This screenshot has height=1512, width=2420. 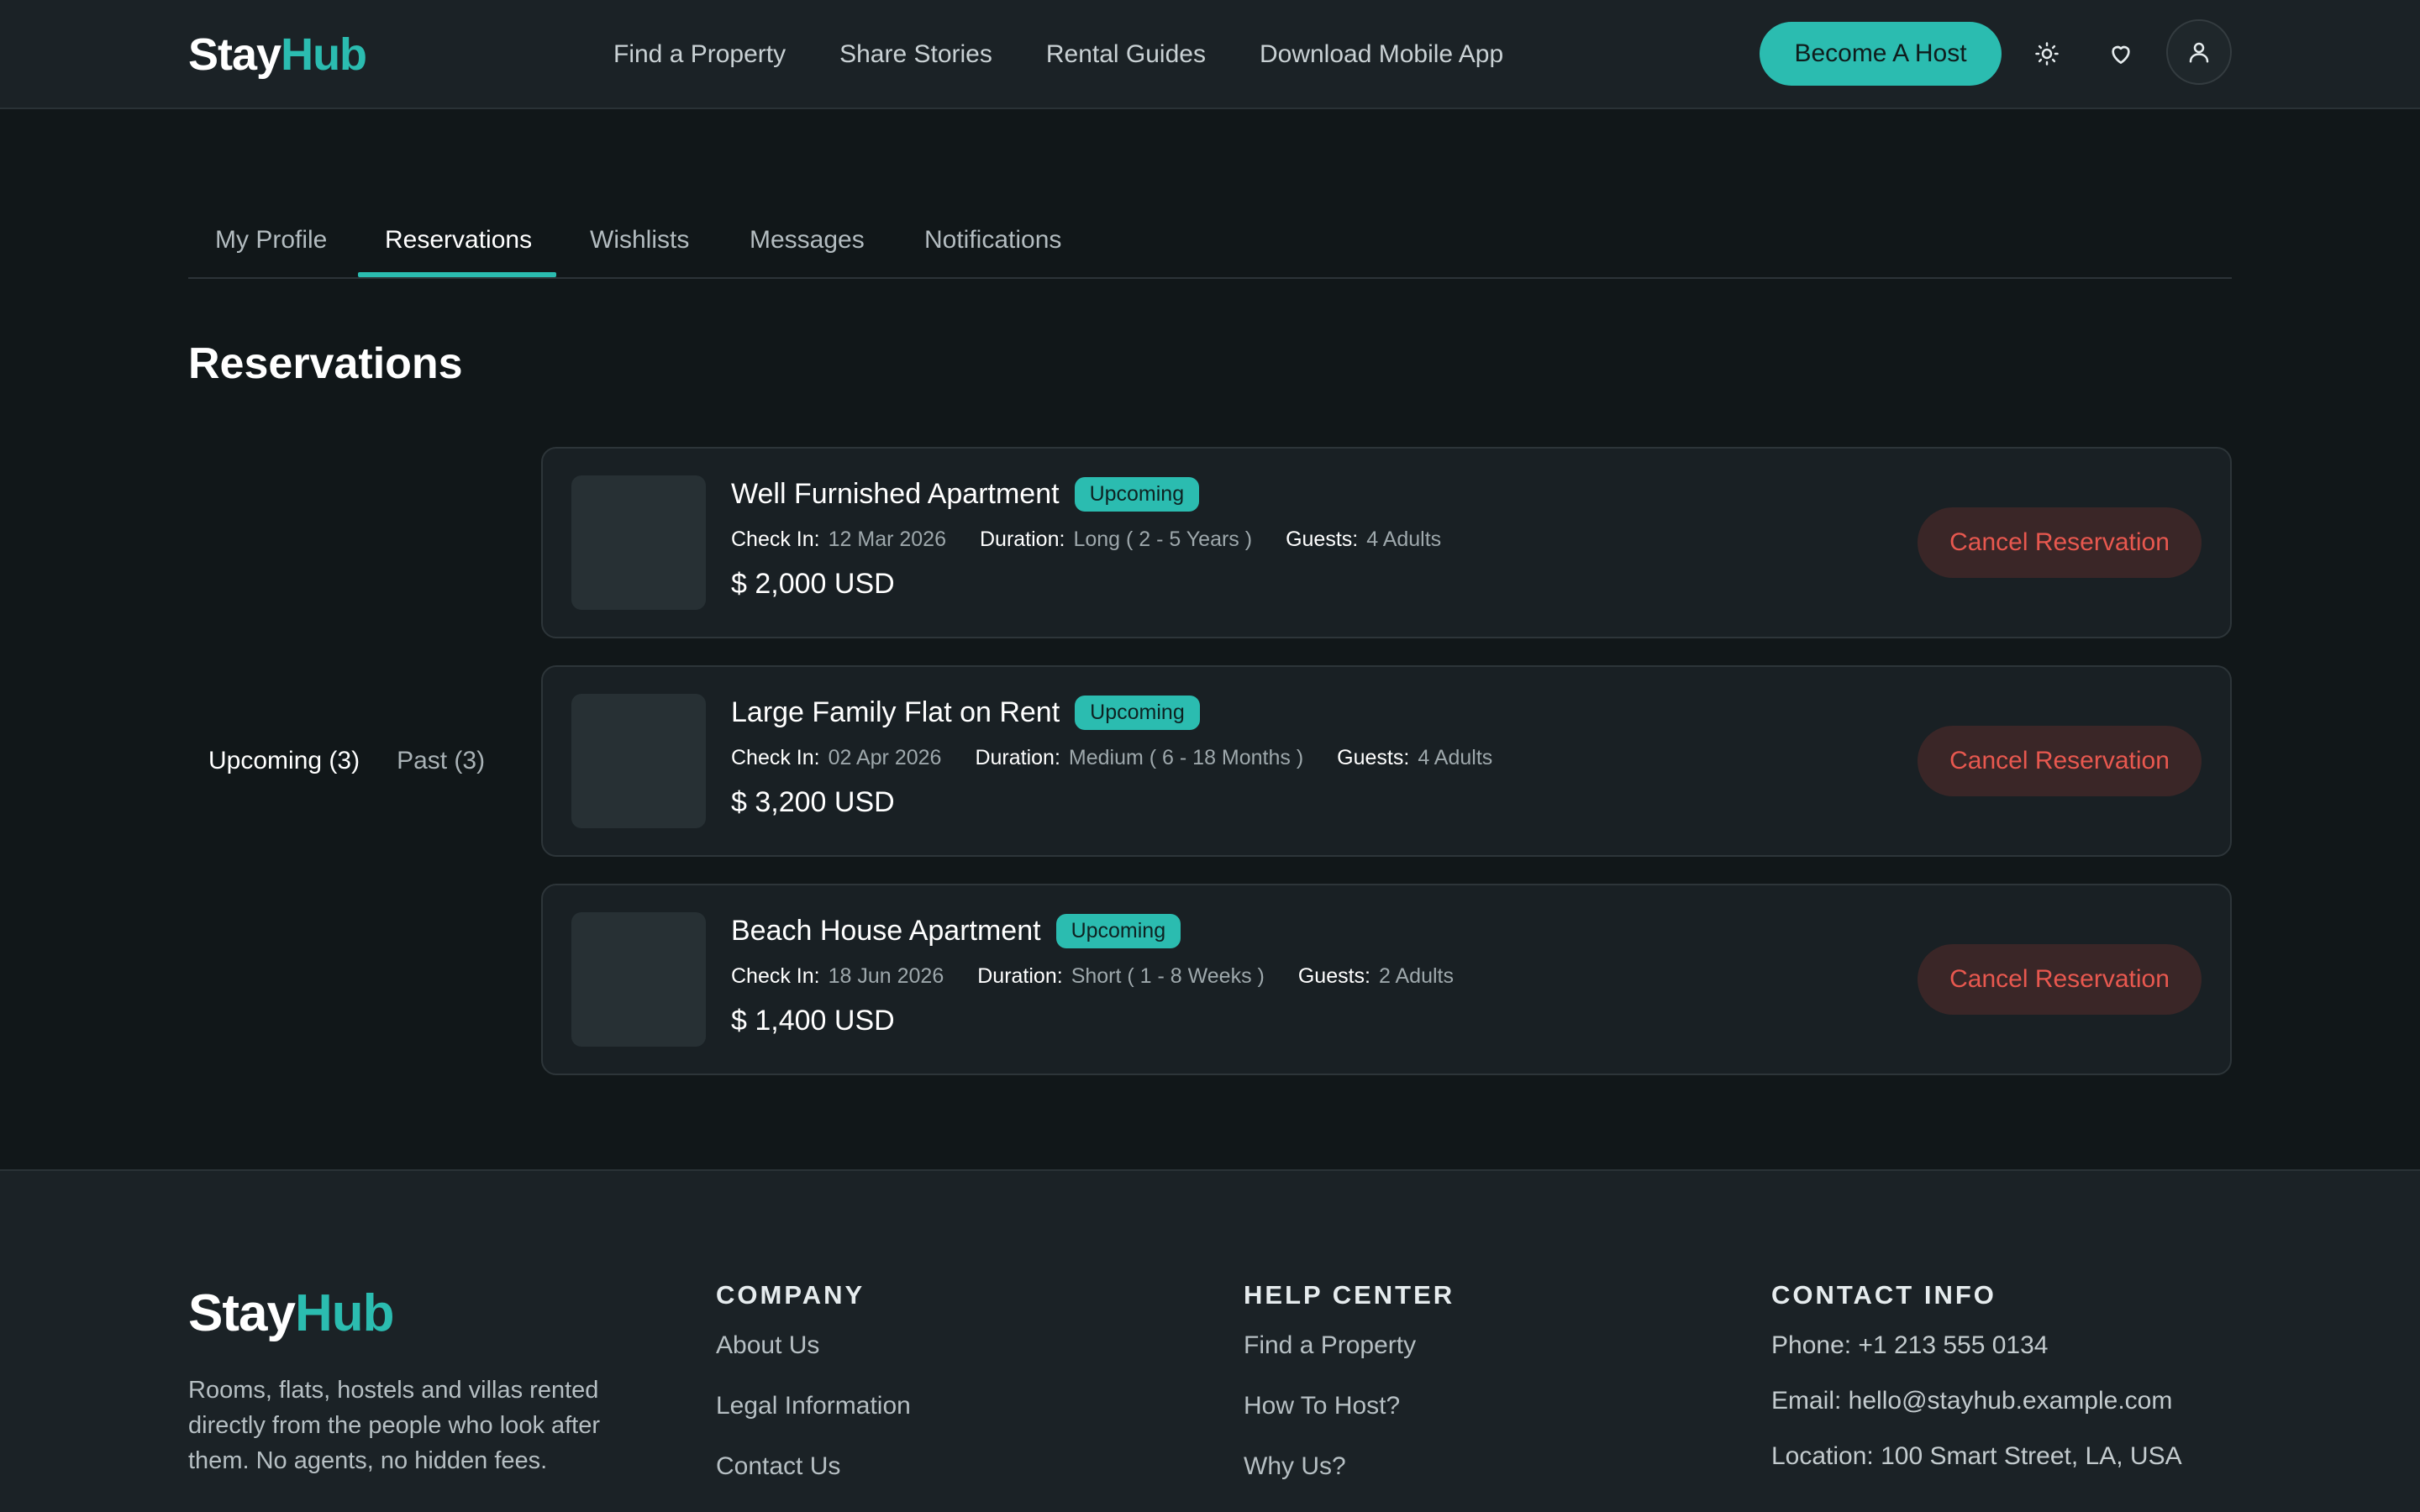 I want to click on duration-value: Medium ( 6 - 18 Months ), so click(x=1186, y=757).